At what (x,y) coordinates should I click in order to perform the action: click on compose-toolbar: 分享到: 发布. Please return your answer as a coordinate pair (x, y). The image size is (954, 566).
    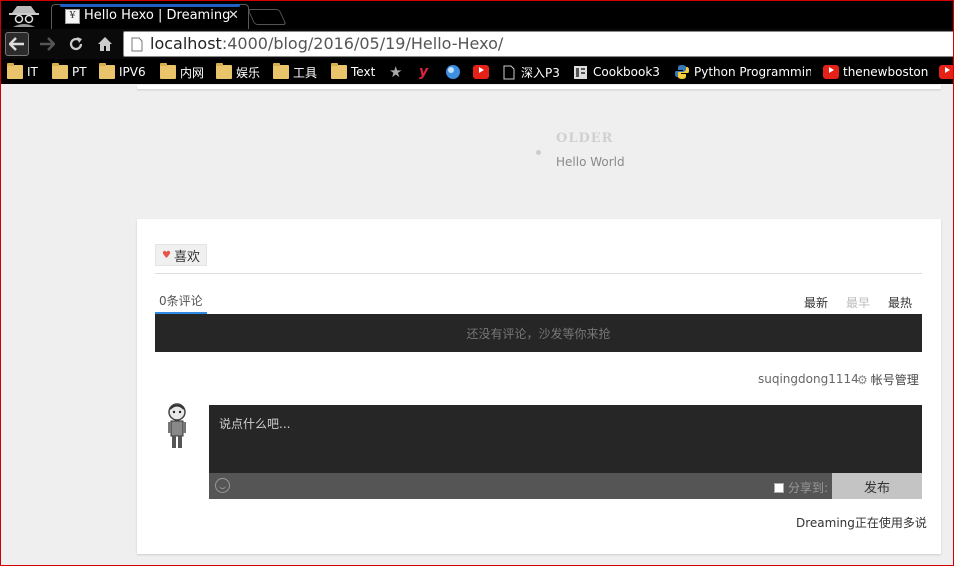
    Looking at the image, I should click on (565, 486).